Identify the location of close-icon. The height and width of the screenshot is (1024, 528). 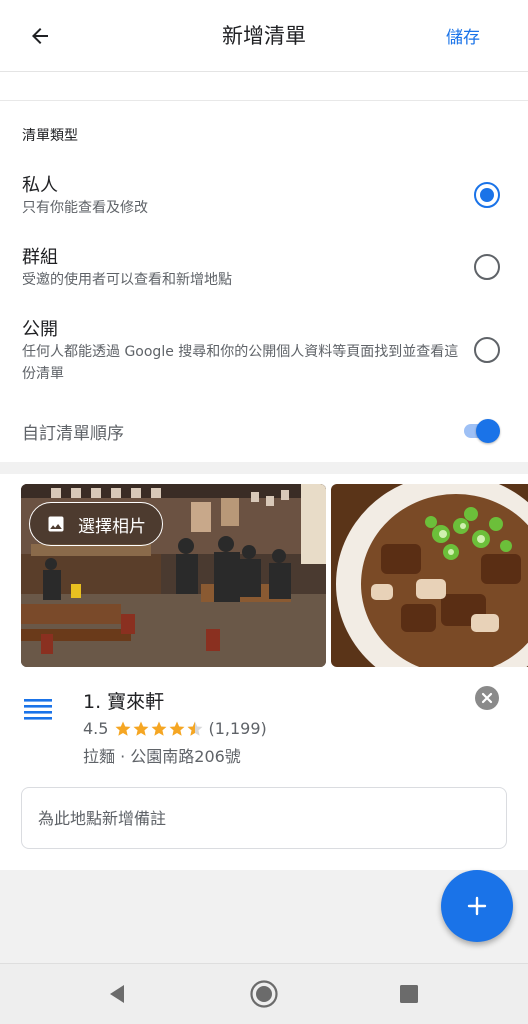
(487, 698).